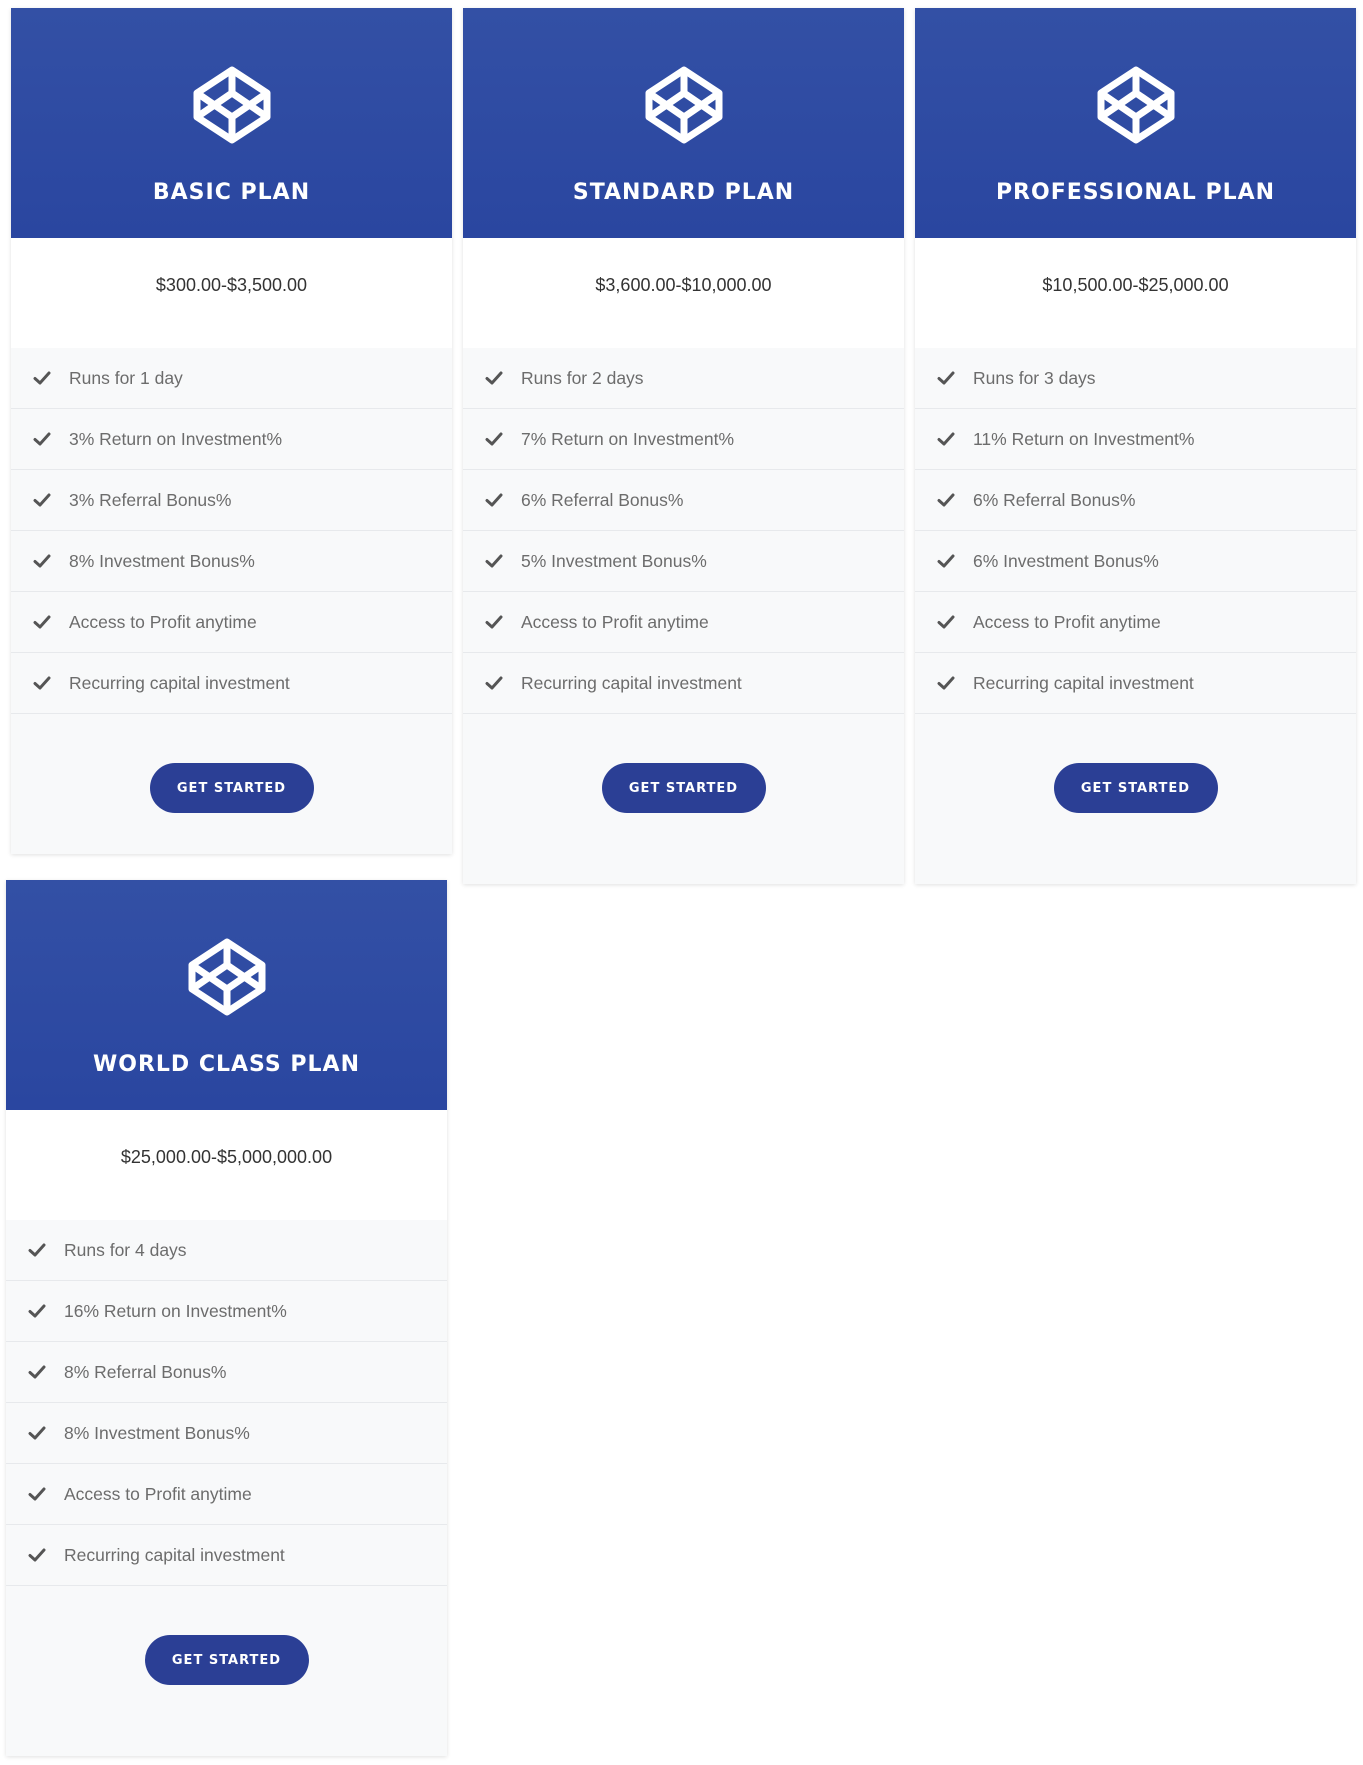 Image resolution: width=1363 pixels, height=1765 pixels. What do you see at coordinates (683, 192) in the screenshot?
I see `plan-title: STANDARD PLAN` at bounding box center [683, 192].